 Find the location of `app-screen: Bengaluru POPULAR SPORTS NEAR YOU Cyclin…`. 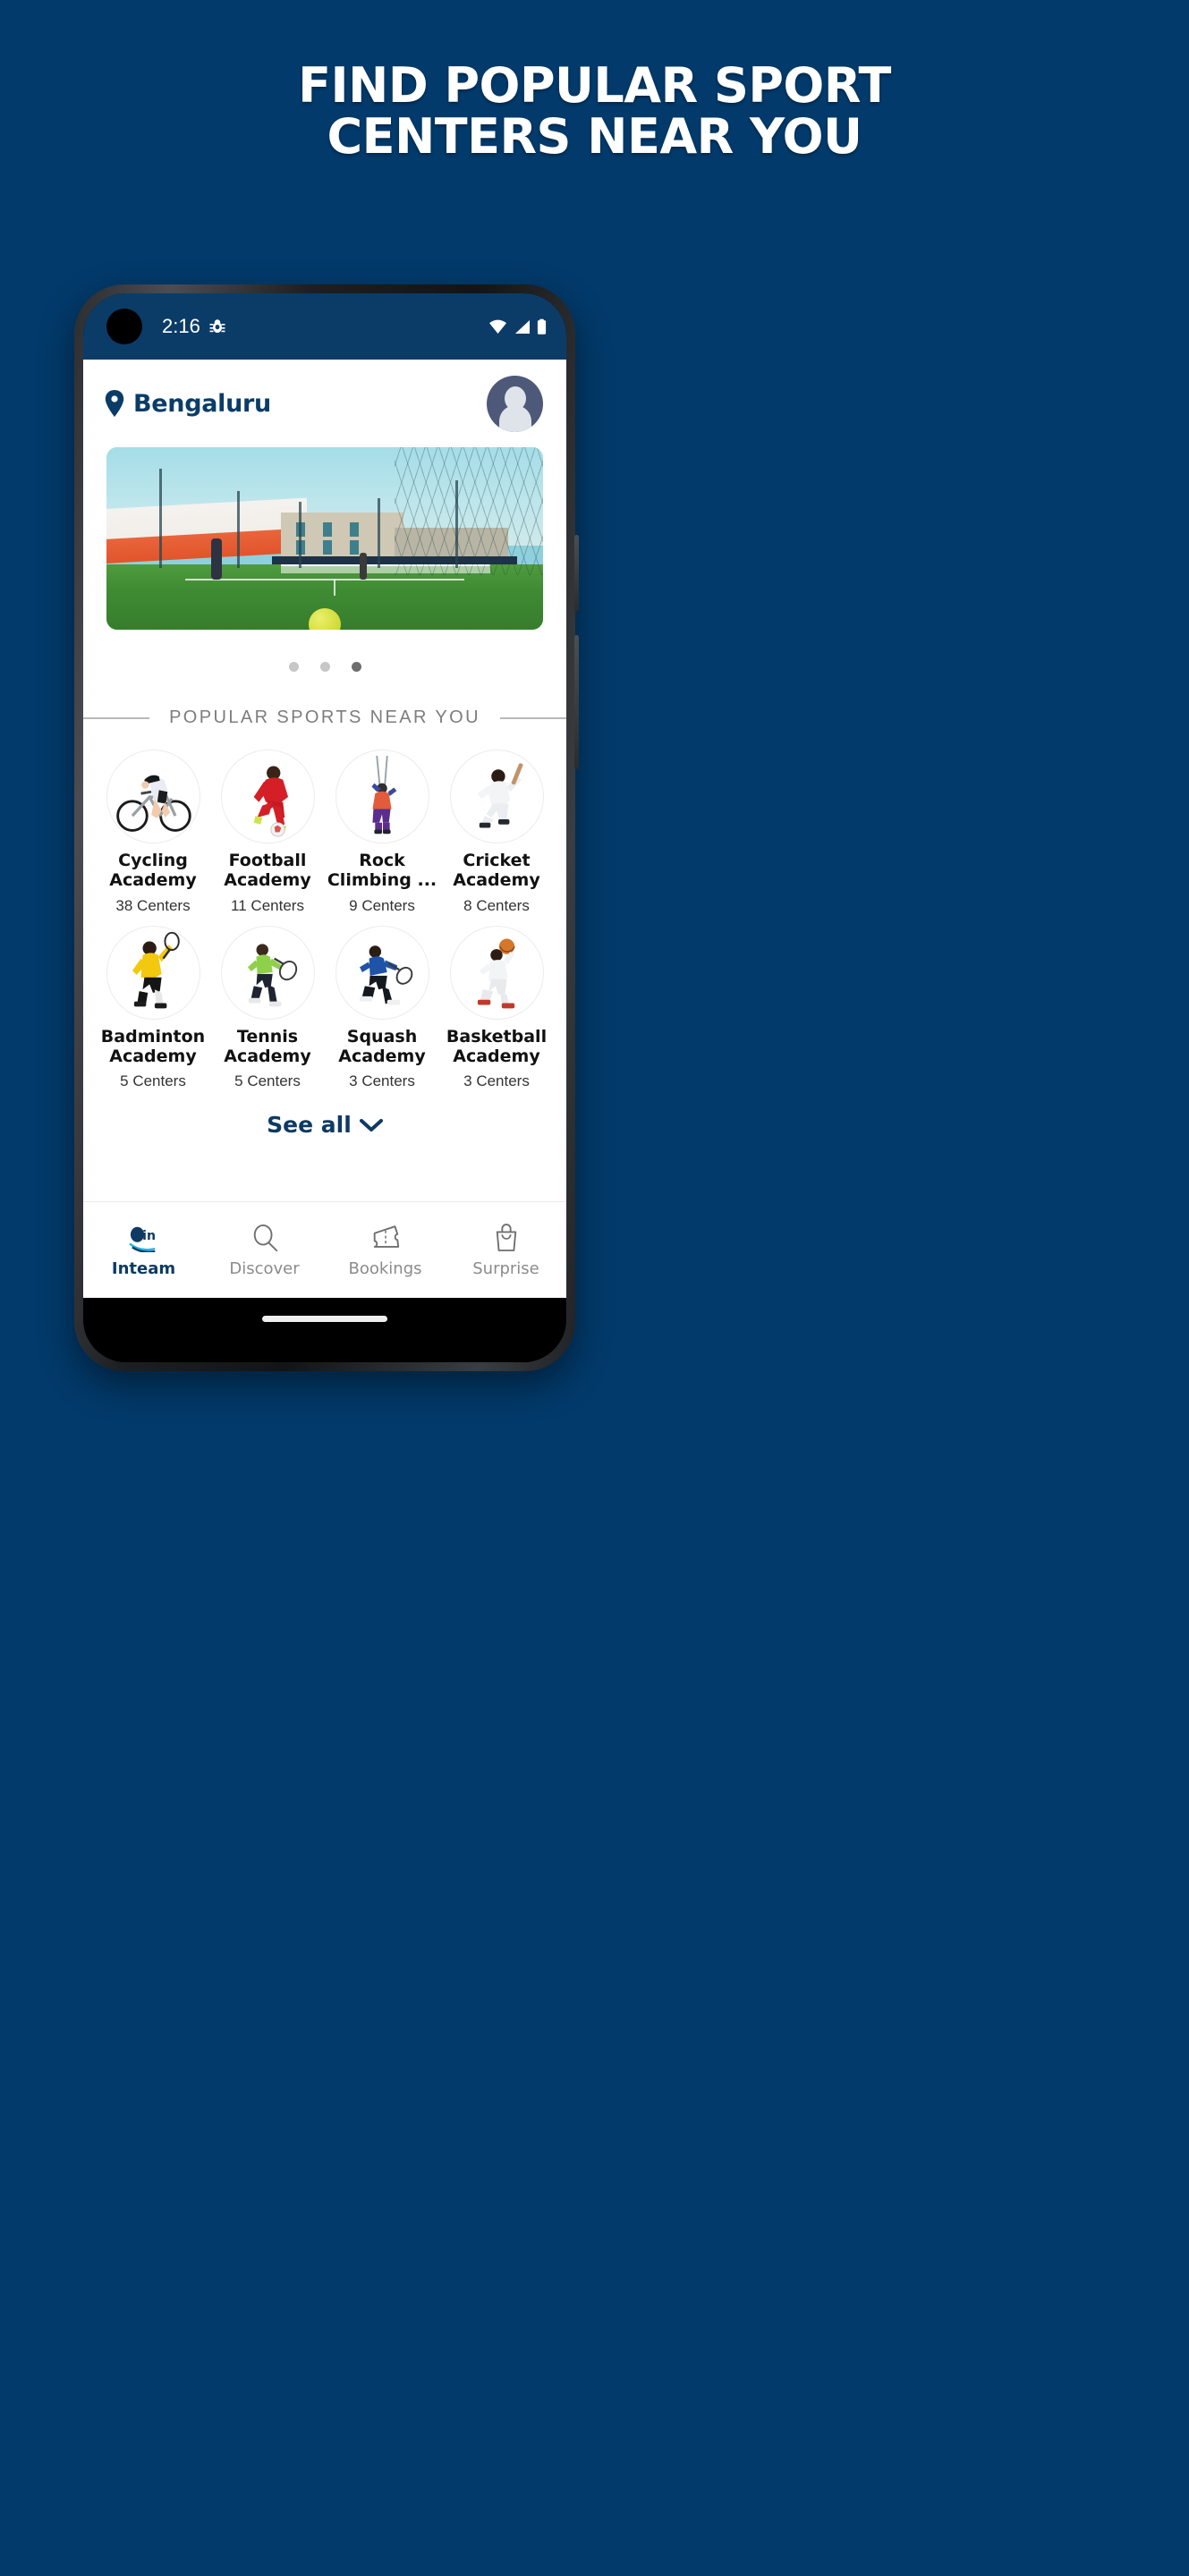

app-screen: Bengaluru POPULAR SPORTS NEAR YOU Cyclin… is located at coordinates (324, 829).